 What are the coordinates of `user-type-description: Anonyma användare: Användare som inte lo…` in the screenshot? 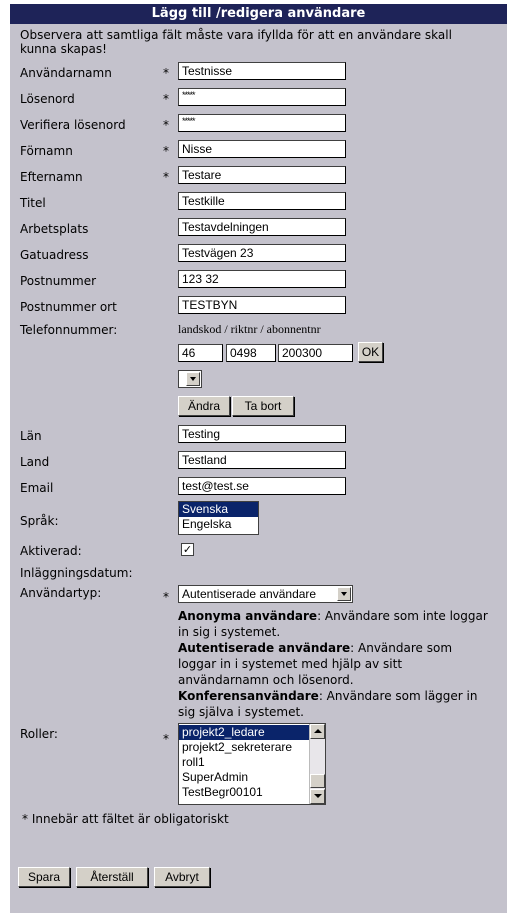 It's located at (333, 624).